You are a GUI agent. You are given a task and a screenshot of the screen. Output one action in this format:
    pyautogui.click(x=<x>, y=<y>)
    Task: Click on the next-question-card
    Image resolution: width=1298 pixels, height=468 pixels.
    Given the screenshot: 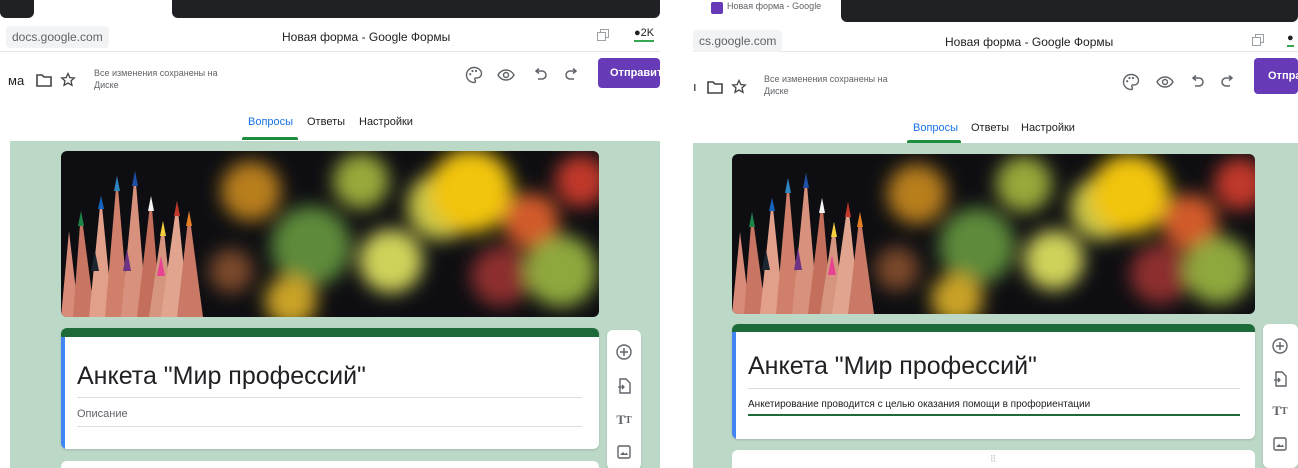 What is the action you would take?
    pyautogui.click(x=330, y=464)
    